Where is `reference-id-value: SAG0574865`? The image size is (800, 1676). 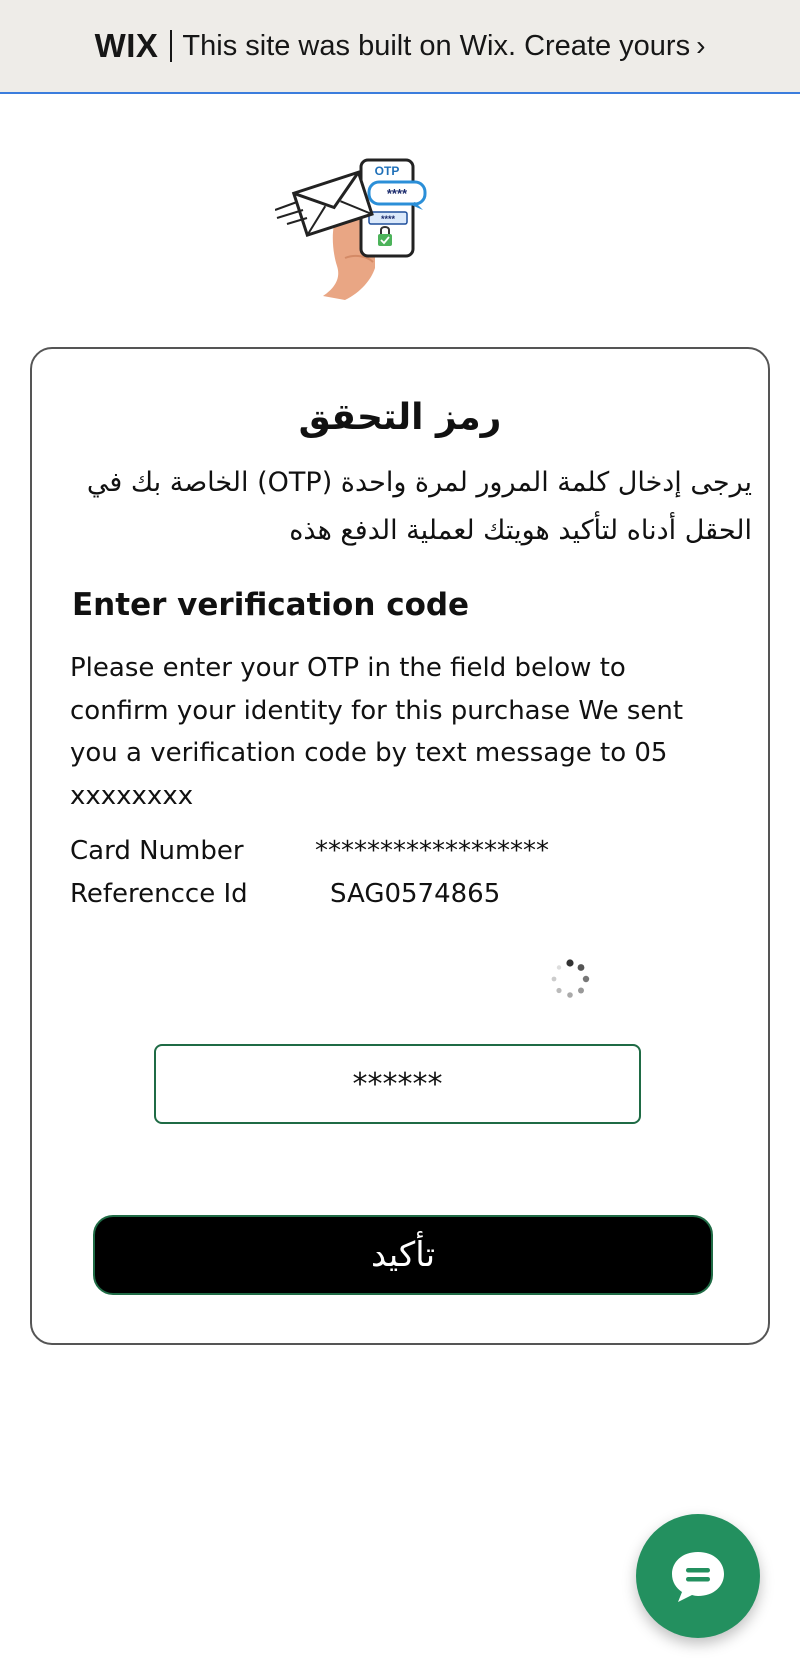
reference-id-value: SAG0574865 is located at coordinates (415, 894).